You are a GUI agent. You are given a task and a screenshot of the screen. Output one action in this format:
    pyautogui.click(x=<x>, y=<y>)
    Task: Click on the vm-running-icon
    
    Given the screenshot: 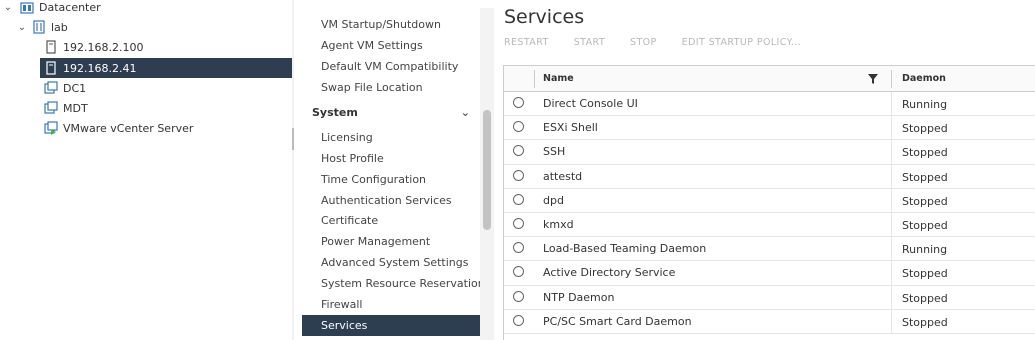 What is the action you would take?
    pyautogui.click(x=51, y=128)
    